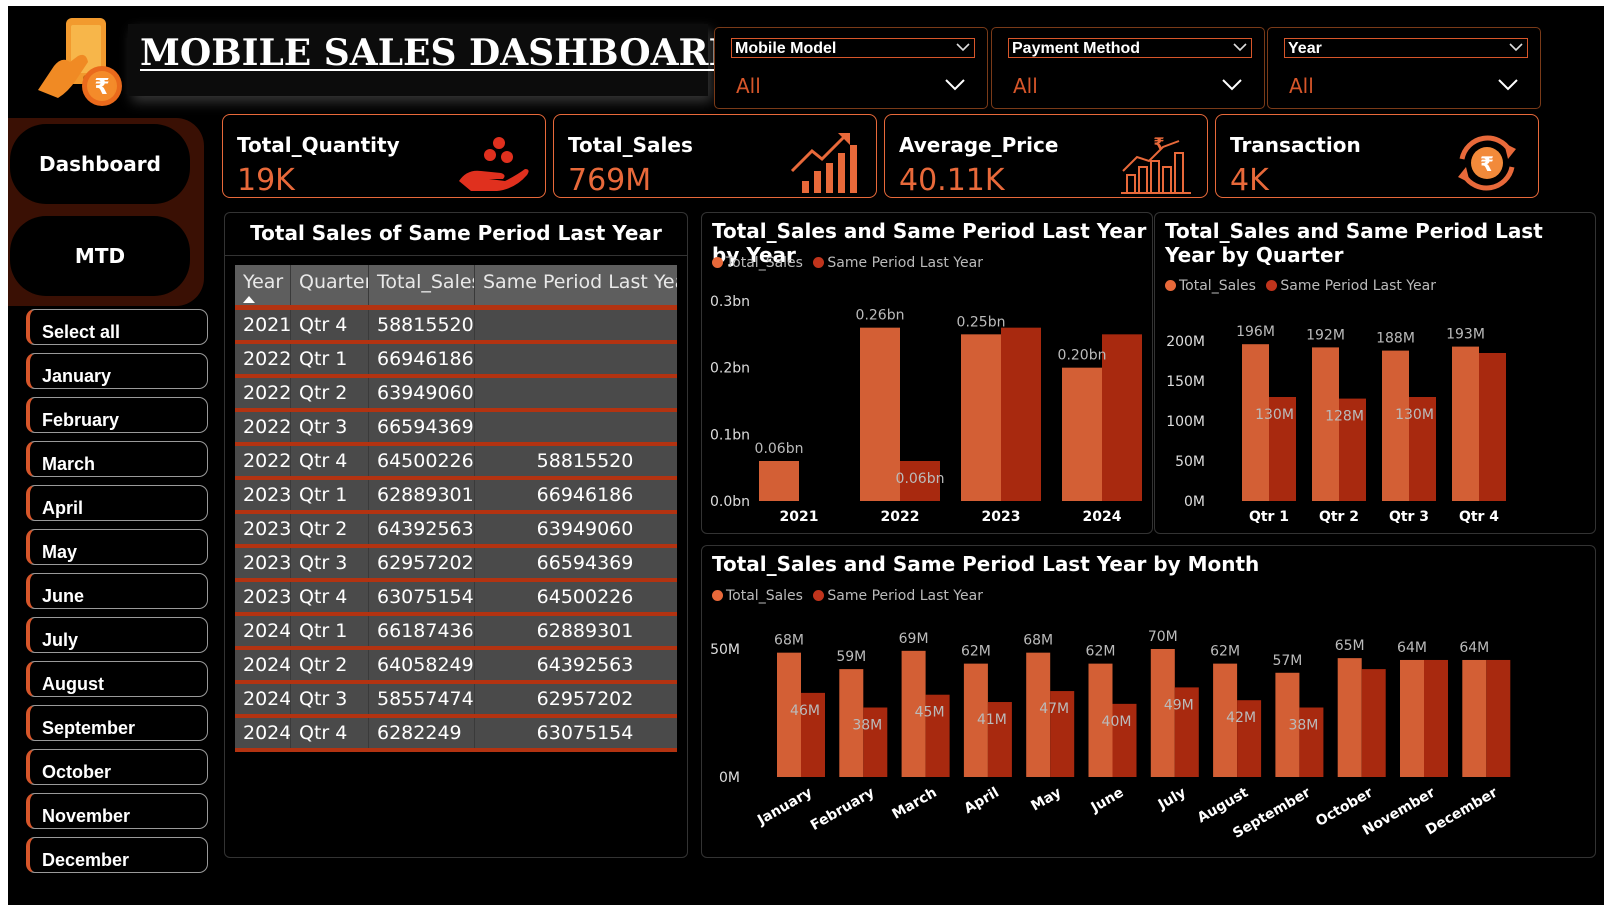  Describe the element at coordinates (117, 767) in the screenshot. I see `month-option-october: October` at that location.